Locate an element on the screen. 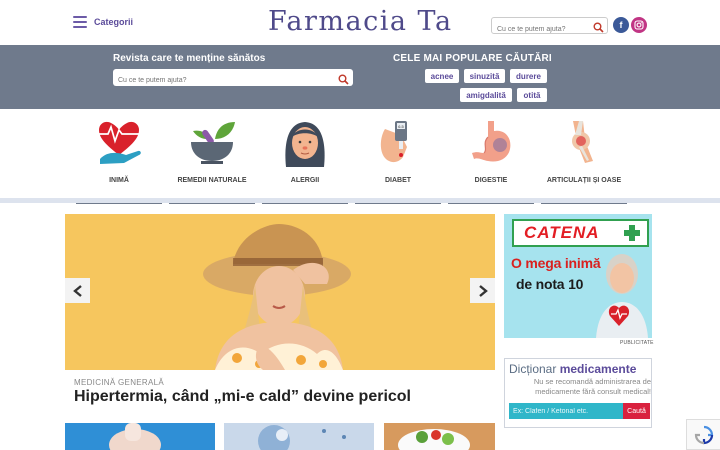  category-heart: INIMĂ is located at coordinates (119, 157).